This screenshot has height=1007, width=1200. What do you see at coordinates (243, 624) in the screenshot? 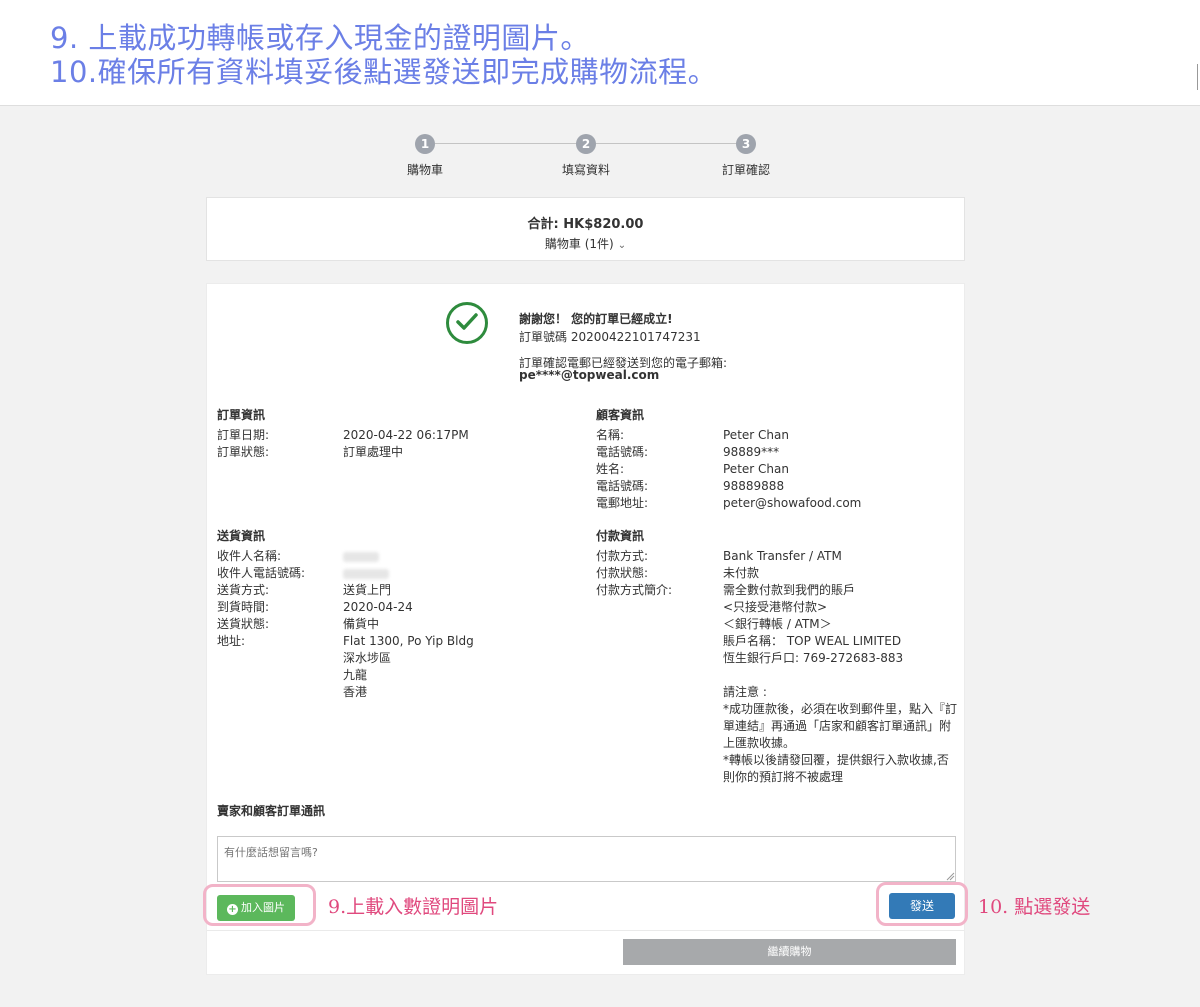
I see `field-label: 送貨狀態:` at bounding box center [243, 624].